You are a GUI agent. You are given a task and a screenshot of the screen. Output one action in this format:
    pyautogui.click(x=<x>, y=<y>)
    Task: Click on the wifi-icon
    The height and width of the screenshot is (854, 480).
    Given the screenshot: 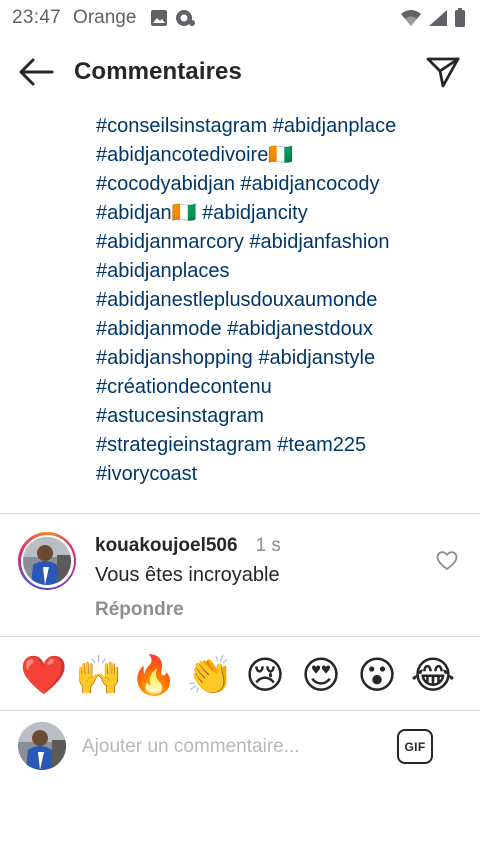 What is the action you would take?
    pyautogui.click(x=411, y=18)
    